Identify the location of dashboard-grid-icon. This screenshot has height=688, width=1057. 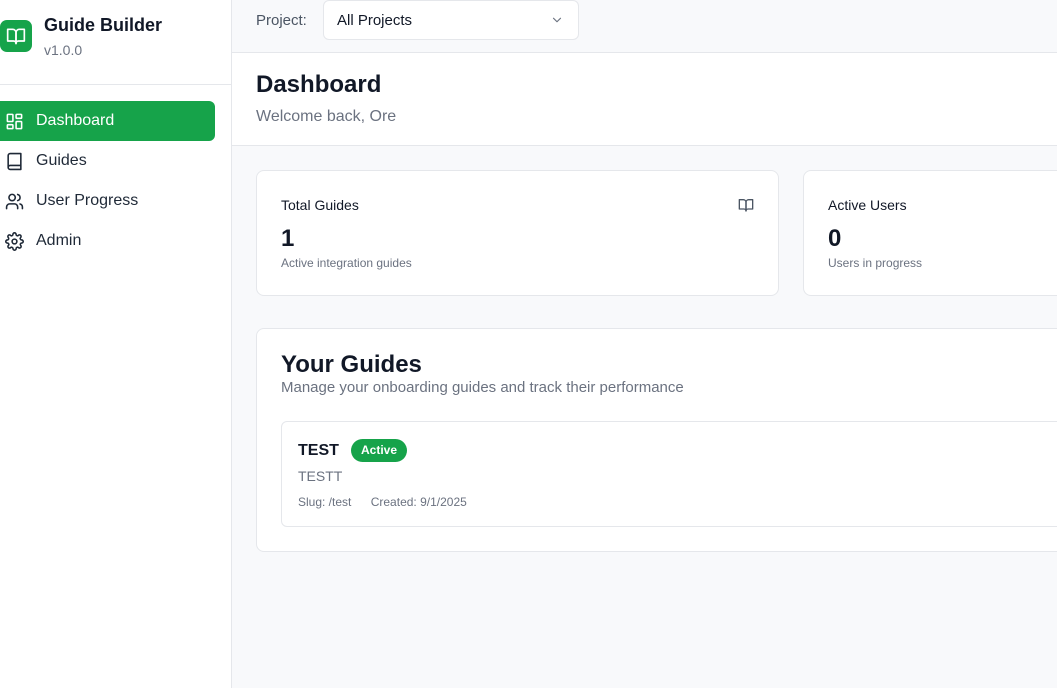
(14, 121).